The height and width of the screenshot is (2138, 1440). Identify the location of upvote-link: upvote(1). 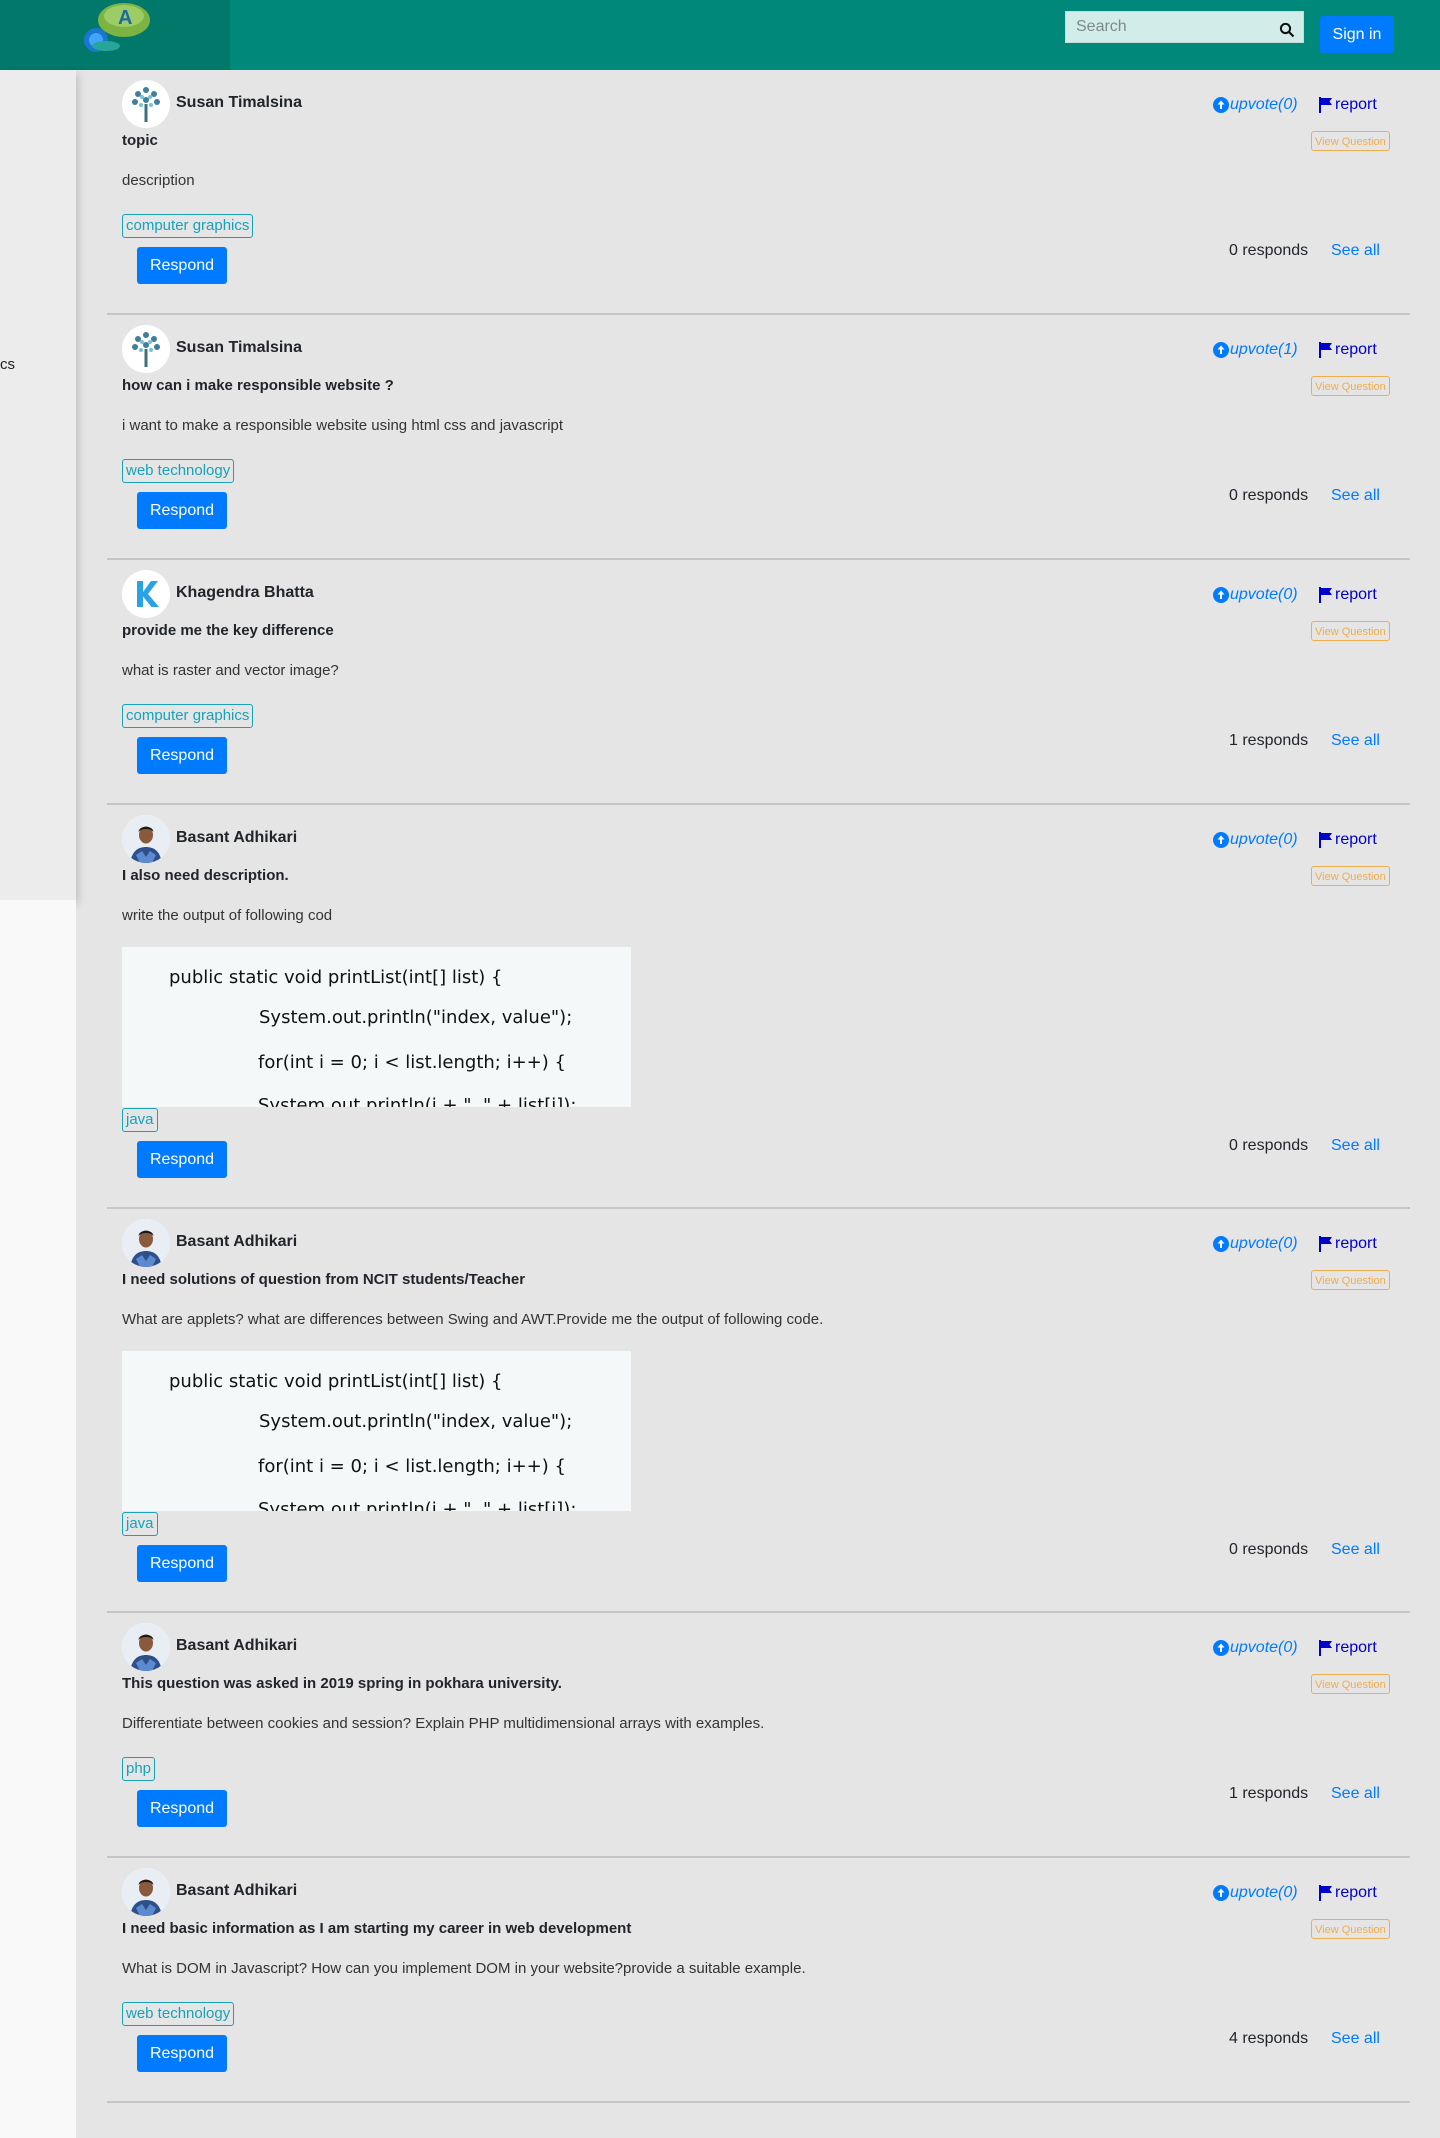
(1255, 350).